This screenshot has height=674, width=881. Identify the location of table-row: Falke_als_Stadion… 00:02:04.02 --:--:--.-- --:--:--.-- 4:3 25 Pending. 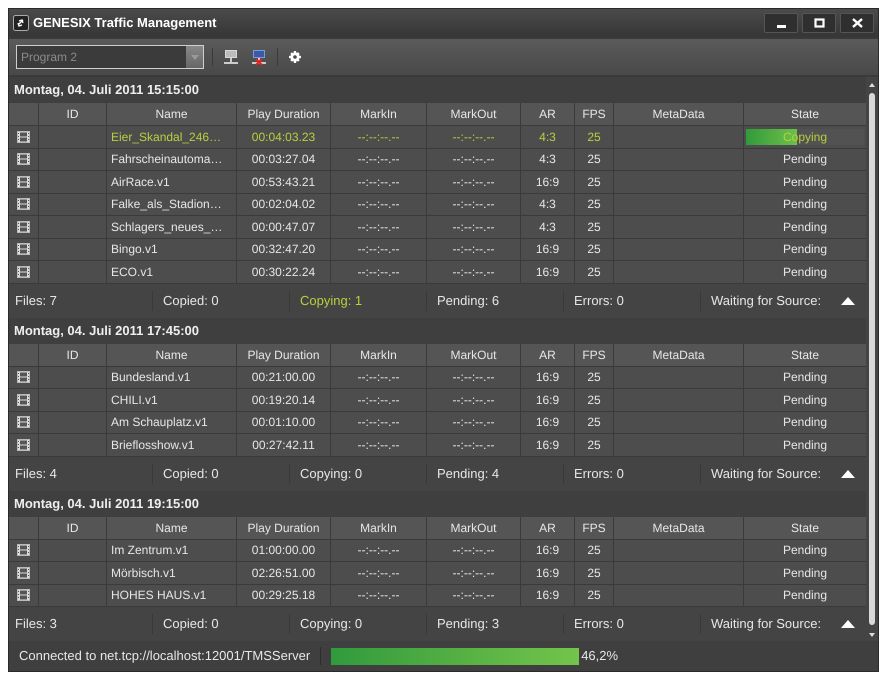
(437, 205).